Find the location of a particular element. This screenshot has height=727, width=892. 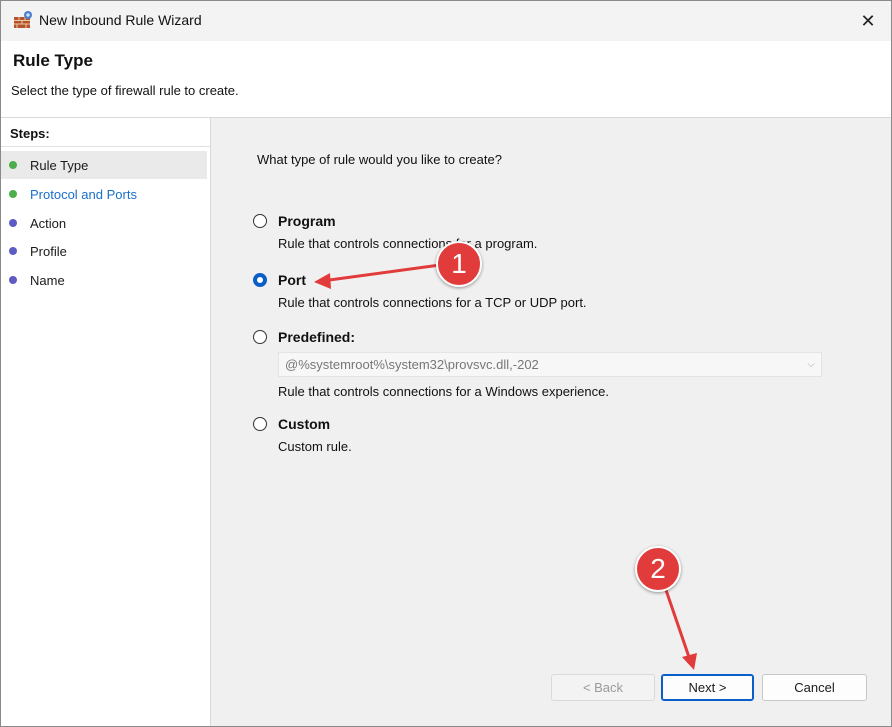

predefined-select-value: @%systemroot%\system32\provsvc.dll,-202 is located at coordinates (412, 364).